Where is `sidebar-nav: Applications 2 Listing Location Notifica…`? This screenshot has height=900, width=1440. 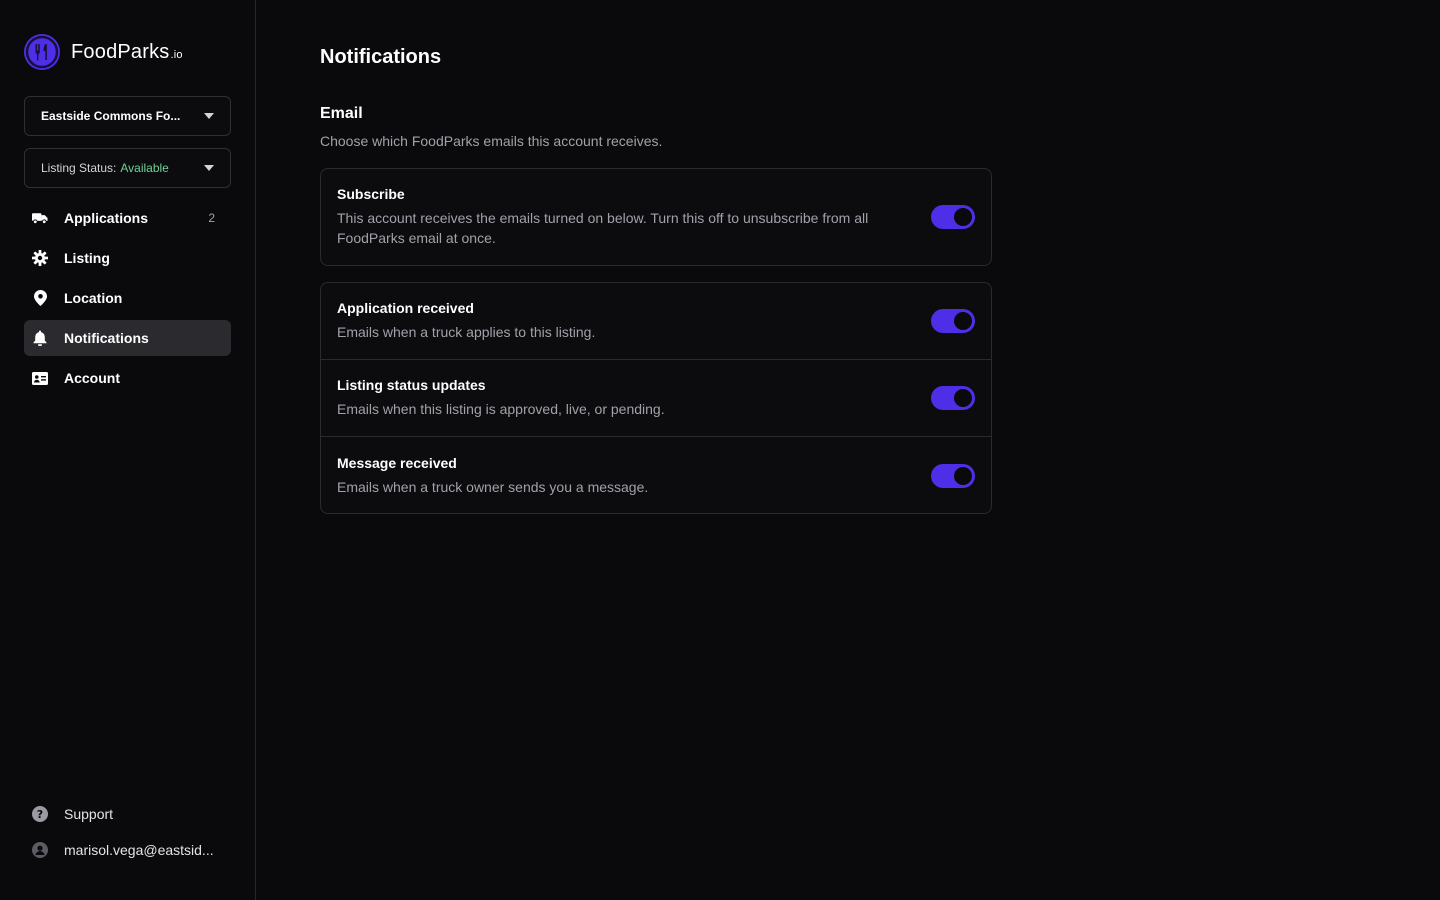
sidebar-nav: Applications 2 Listing Location Notifica… is located at coordinates (127, 300).